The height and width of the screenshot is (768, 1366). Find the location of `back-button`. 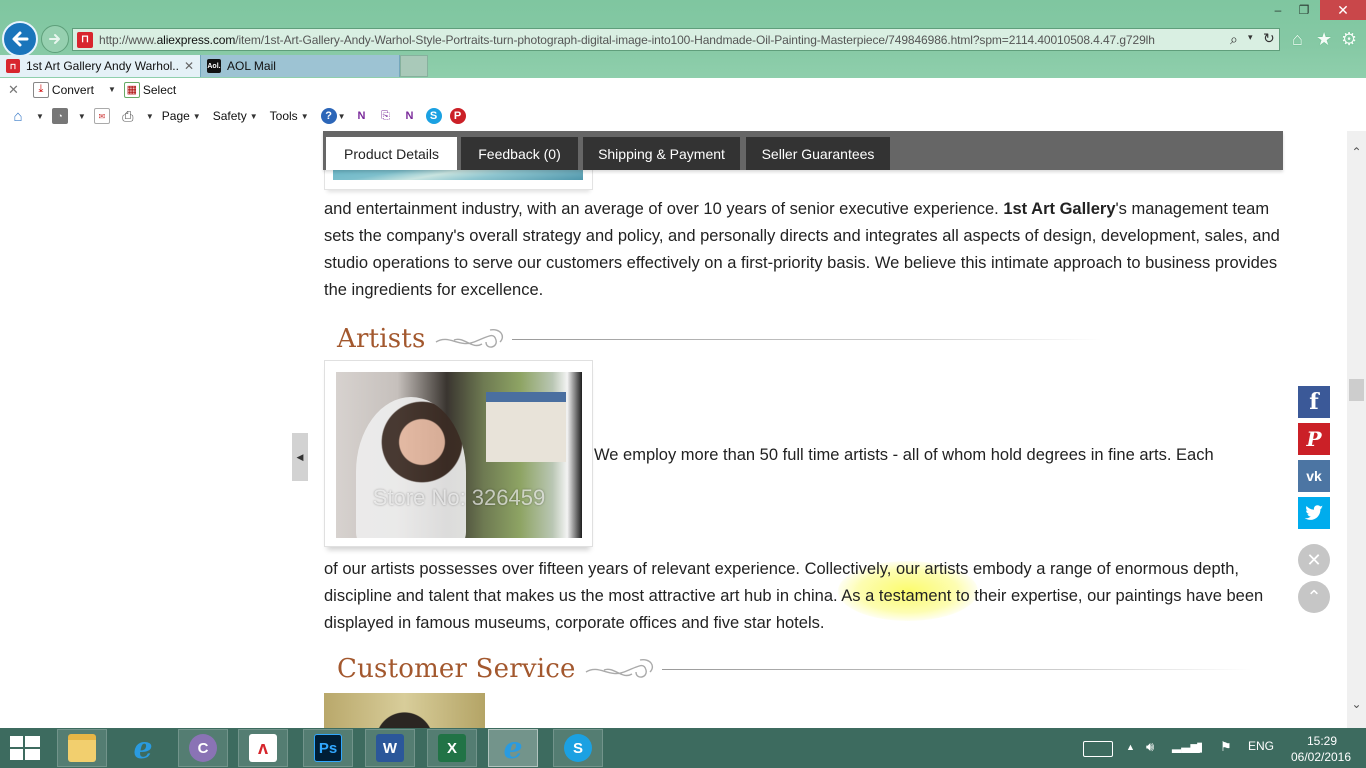

back-button is located at coordinates (20, 39).